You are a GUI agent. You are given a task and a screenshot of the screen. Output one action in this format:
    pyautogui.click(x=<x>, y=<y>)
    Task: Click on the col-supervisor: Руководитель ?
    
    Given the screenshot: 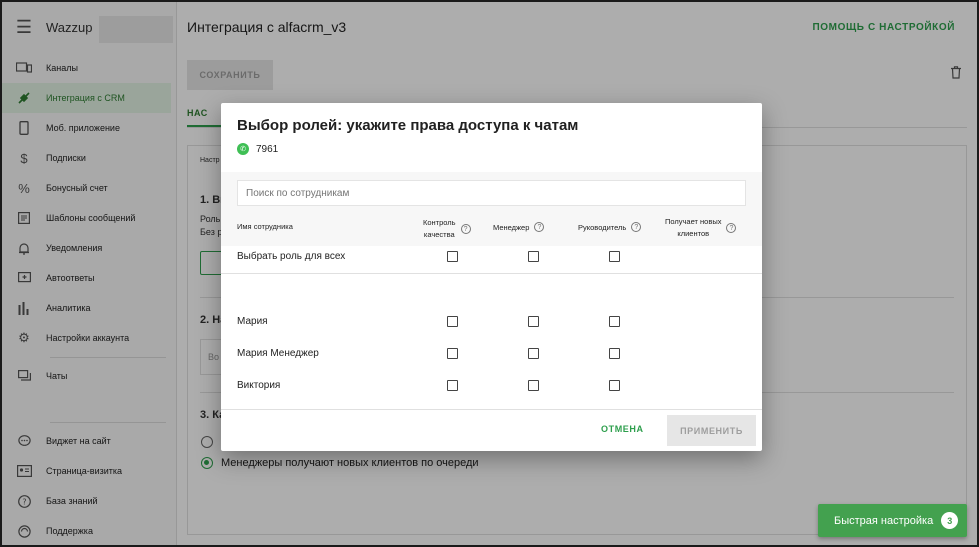 What is the action you would take?
    pyautogui.click(x=610, y=227)
    